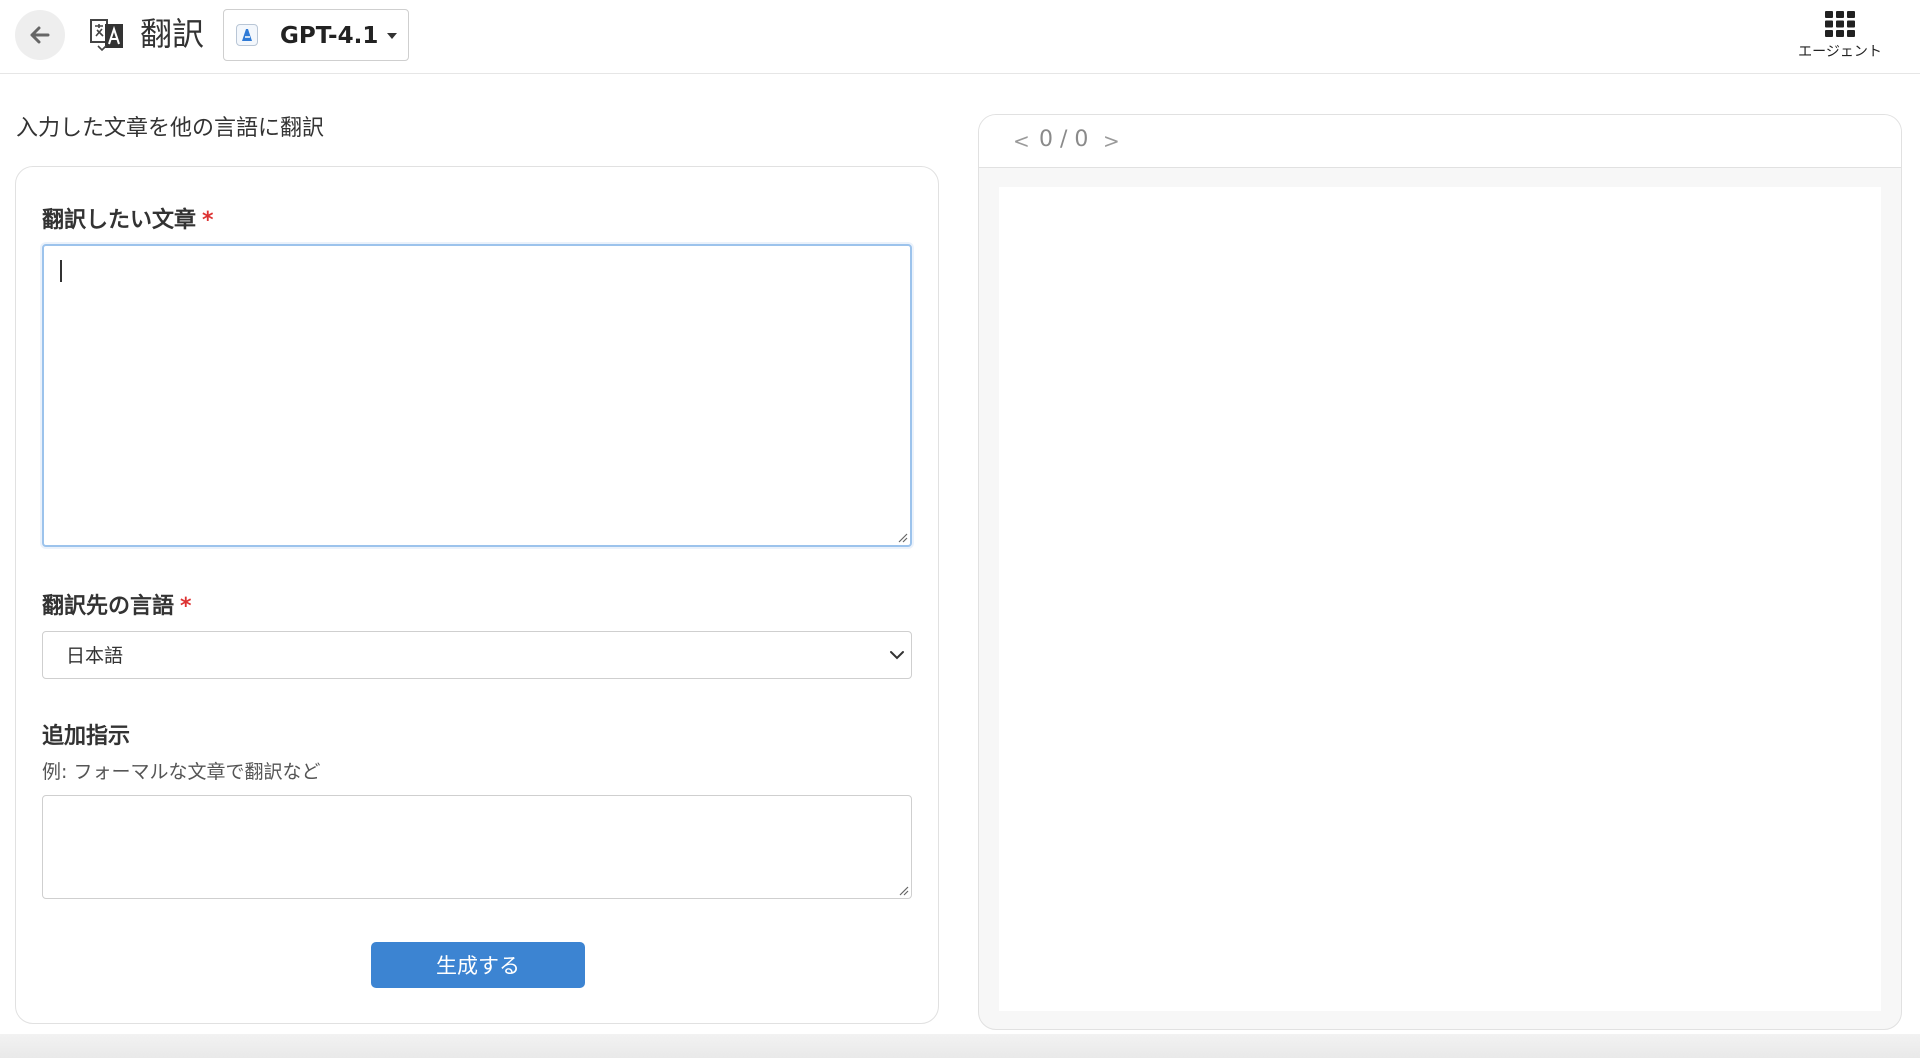 This screenshot has height=1058, width=1920. Describe the element at coordinates (329, 36) in the screenshot. I see `model-select-label: GPT-4.1` at that location.